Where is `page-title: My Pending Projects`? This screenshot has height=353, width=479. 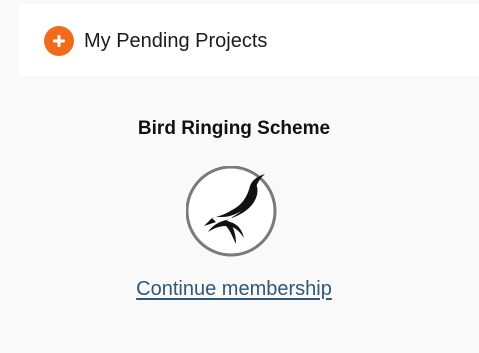 page-title: My Pending Projects is located at coordinates (176, 41).